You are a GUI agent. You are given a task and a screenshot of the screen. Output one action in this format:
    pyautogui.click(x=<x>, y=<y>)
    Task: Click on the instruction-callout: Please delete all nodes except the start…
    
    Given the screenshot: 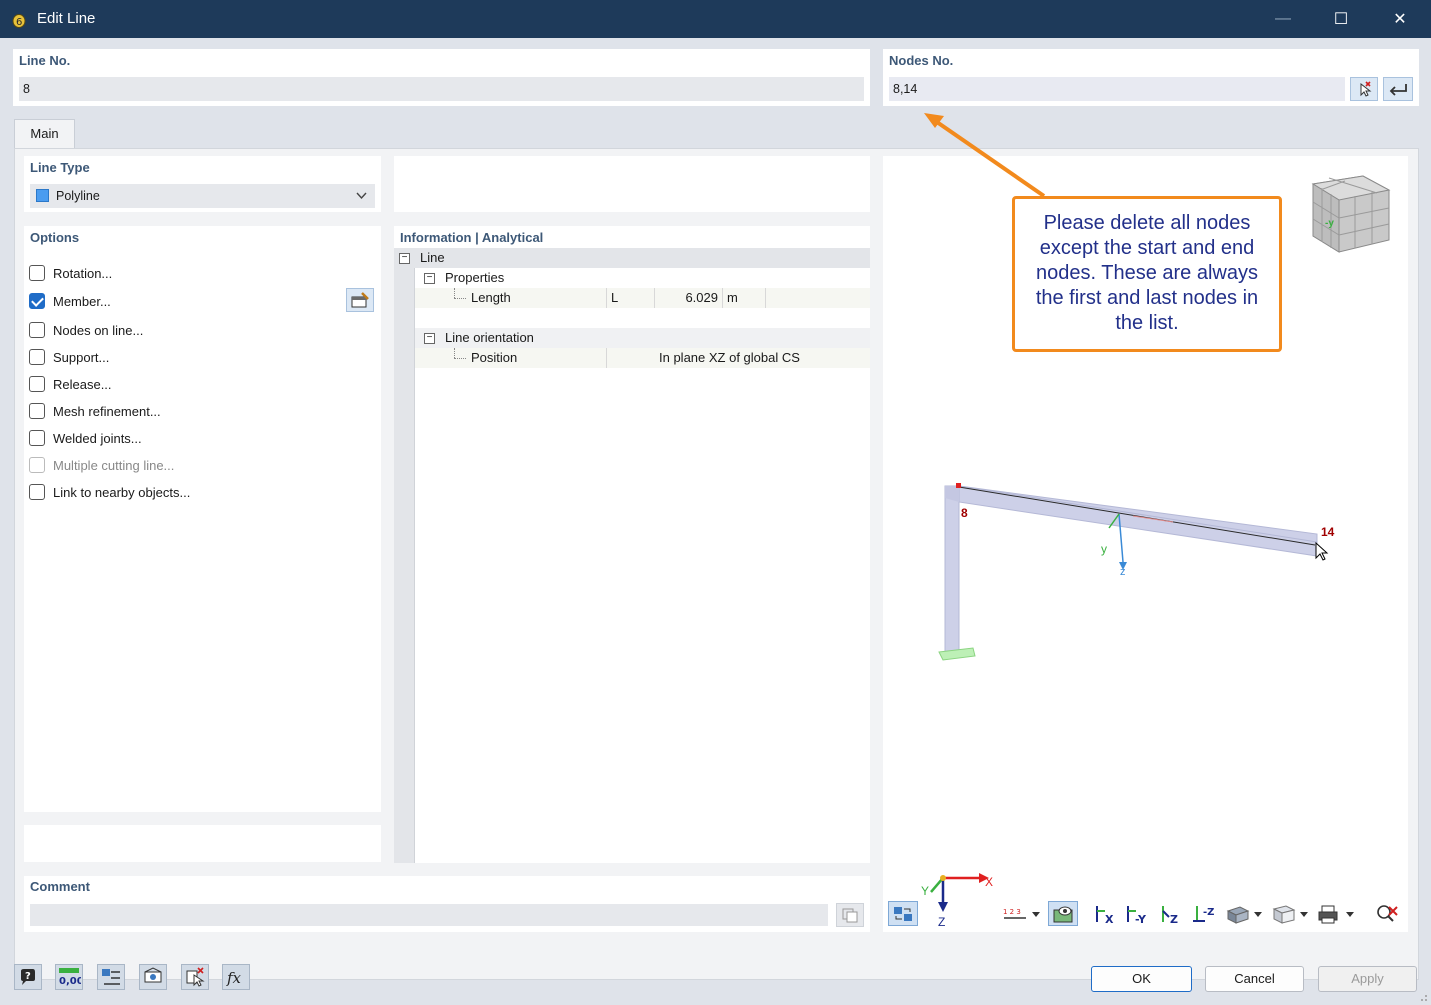 What is the action you would take?
    pyautogui.click(x=1147, y=274)
    